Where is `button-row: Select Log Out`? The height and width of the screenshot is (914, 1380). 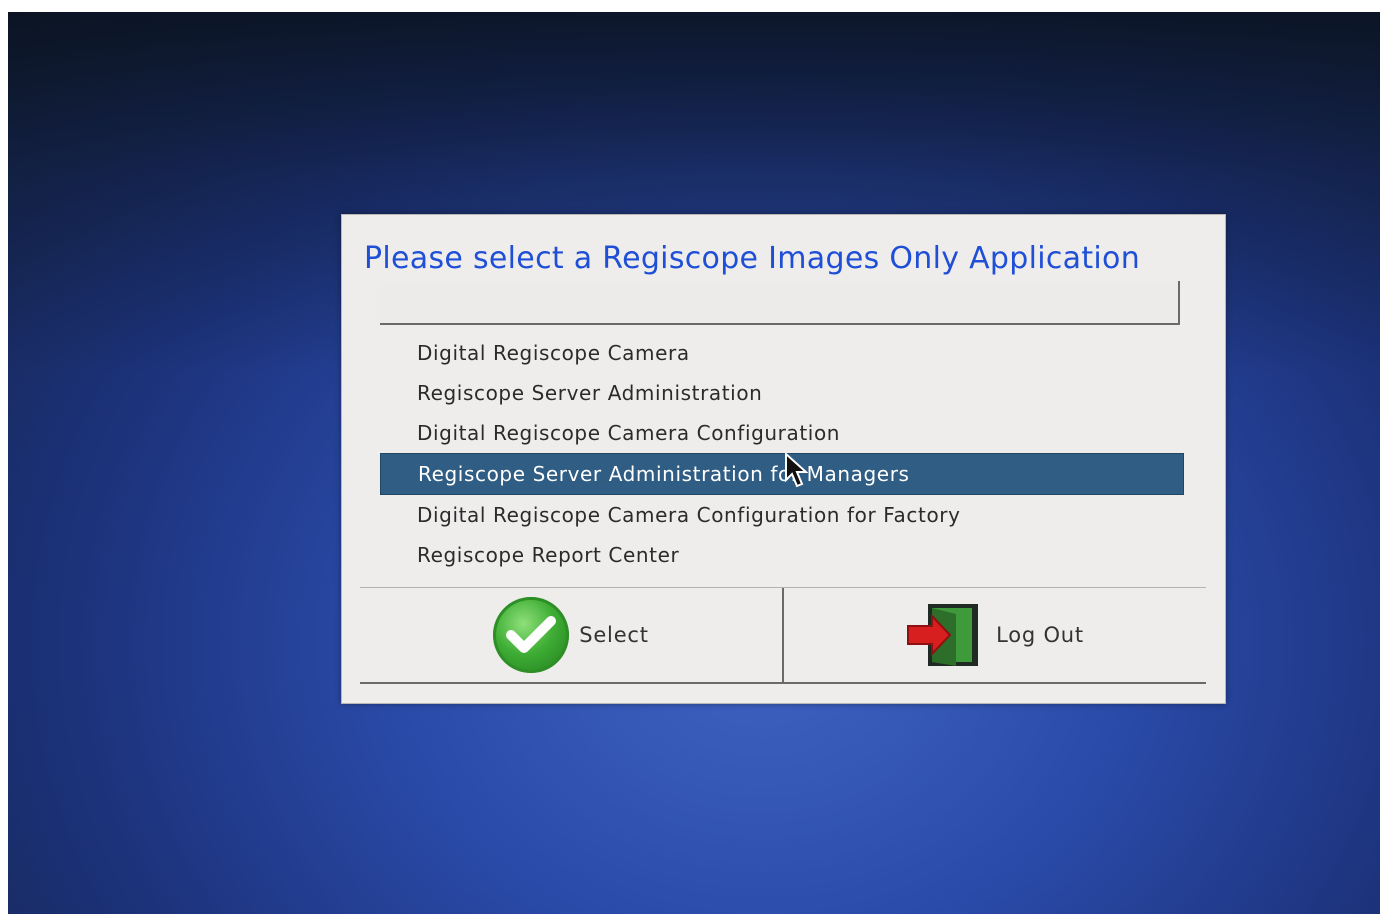 button-row: Select Log Out is located at coordinates (783, 635).